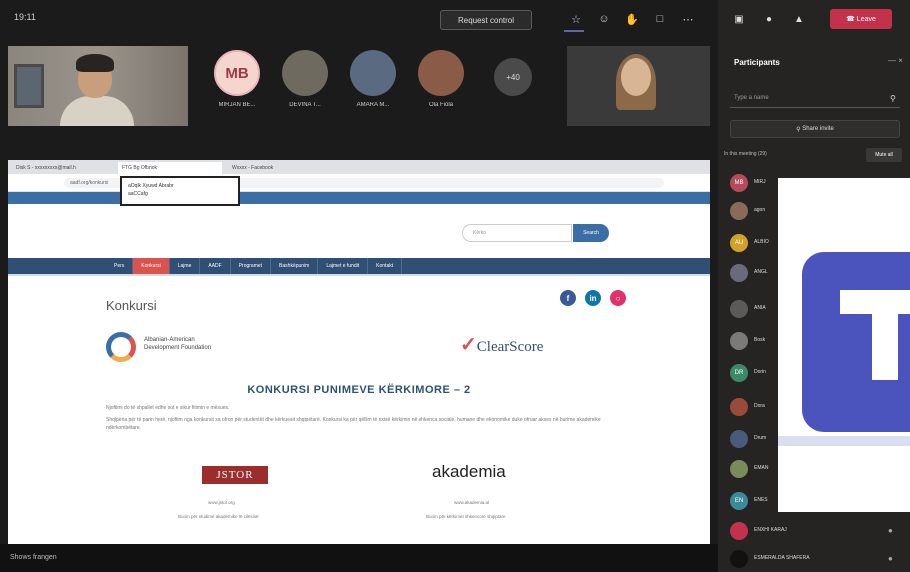 The width and height of the screenshot is (910, 572). I want to click on nav-item-active: Konkursi, so click(151, 266).